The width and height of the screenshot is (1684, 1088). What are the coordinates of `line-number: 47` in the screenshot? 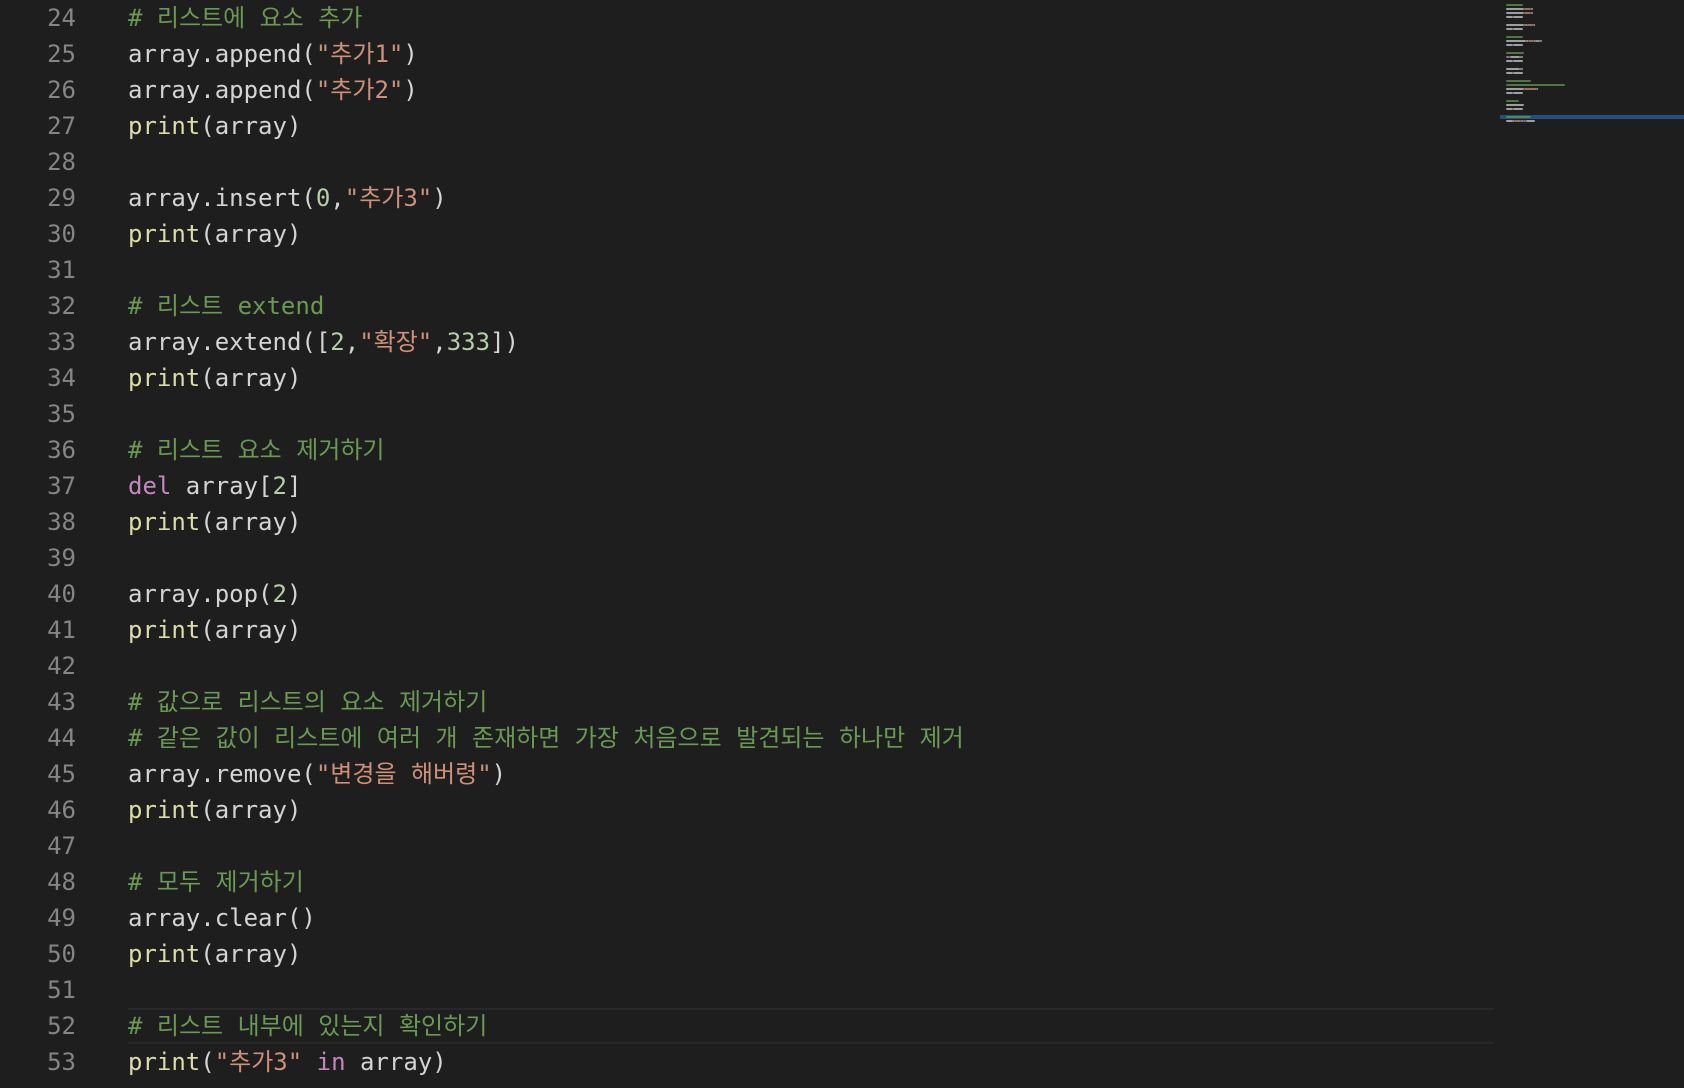 It's located at (61, 846).